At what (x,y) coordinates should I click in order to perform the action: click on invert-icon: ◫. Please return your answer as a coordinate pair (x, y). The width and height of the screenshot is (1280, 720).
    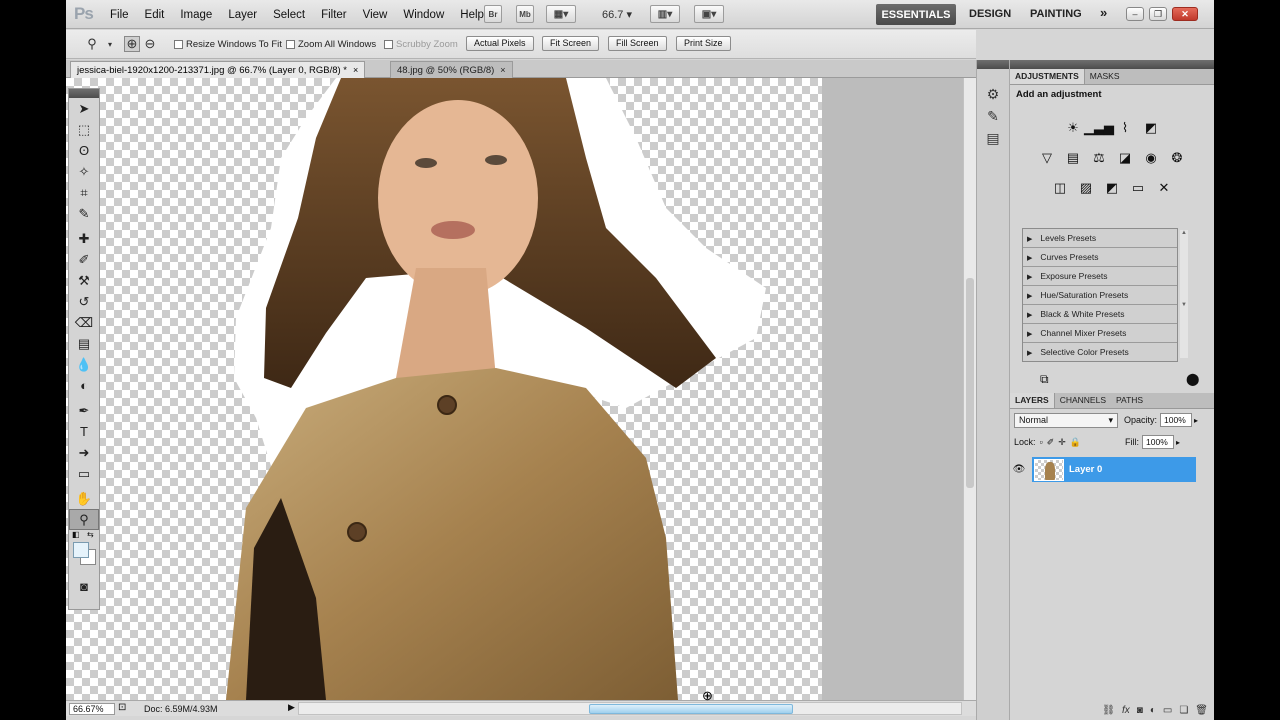
    Looking at the image, I should click on (1060, 188).